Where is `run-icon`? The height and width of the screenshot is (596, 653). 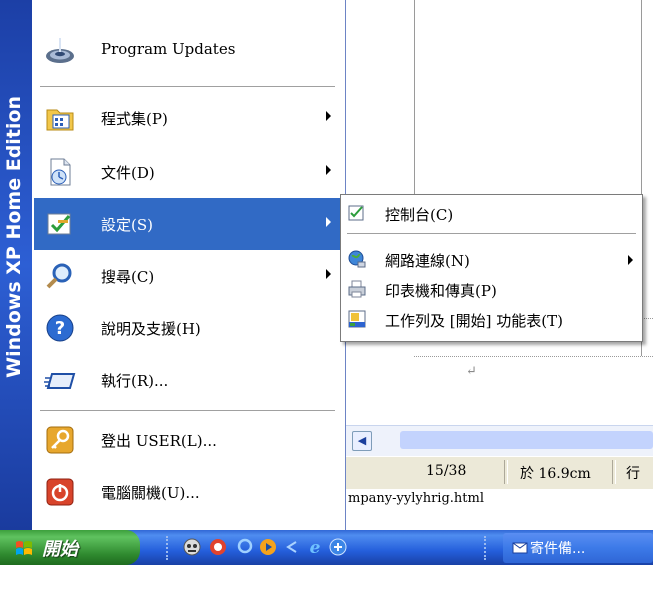 run-icon is located at coordinates (60, 381).